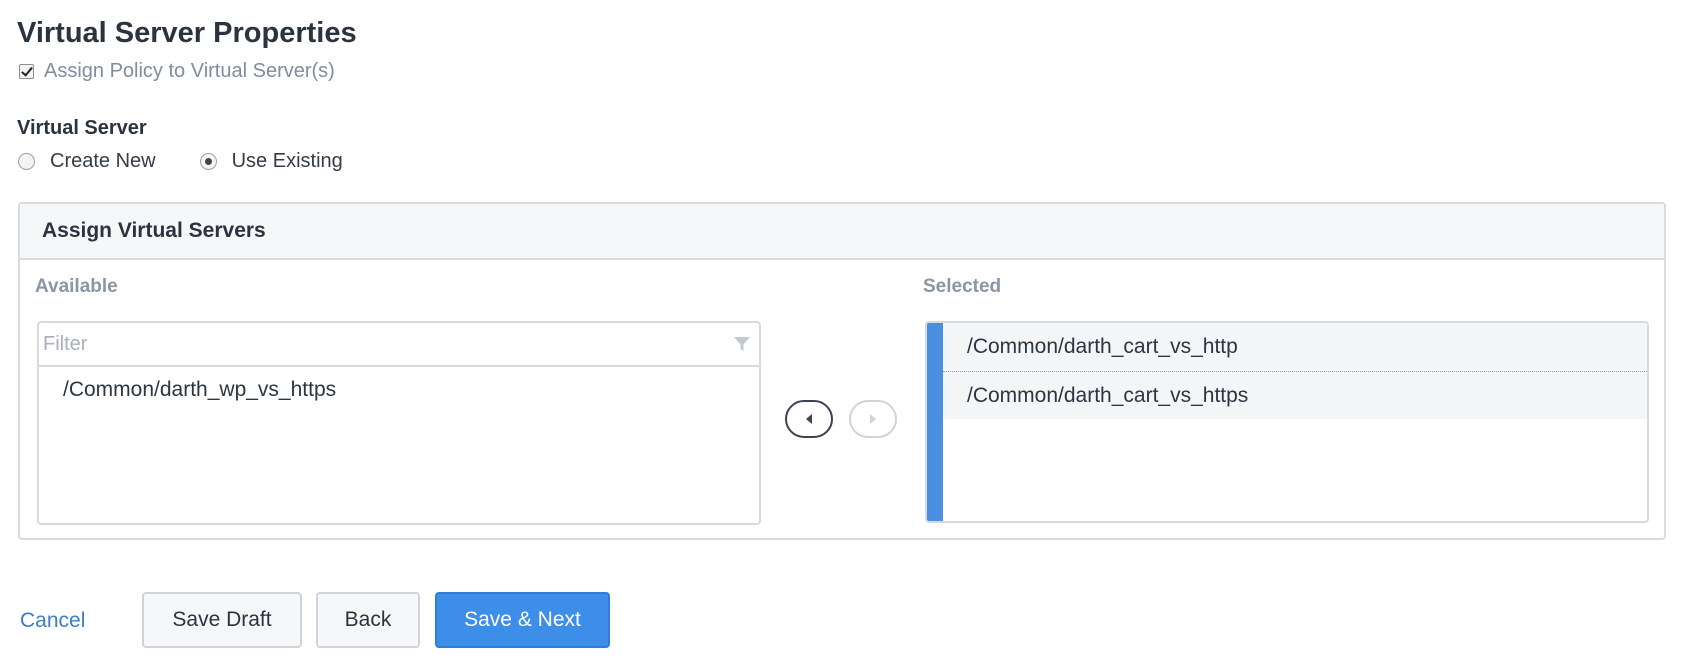  I want to click on save-next-button: Save & Next, so click(522, 620).